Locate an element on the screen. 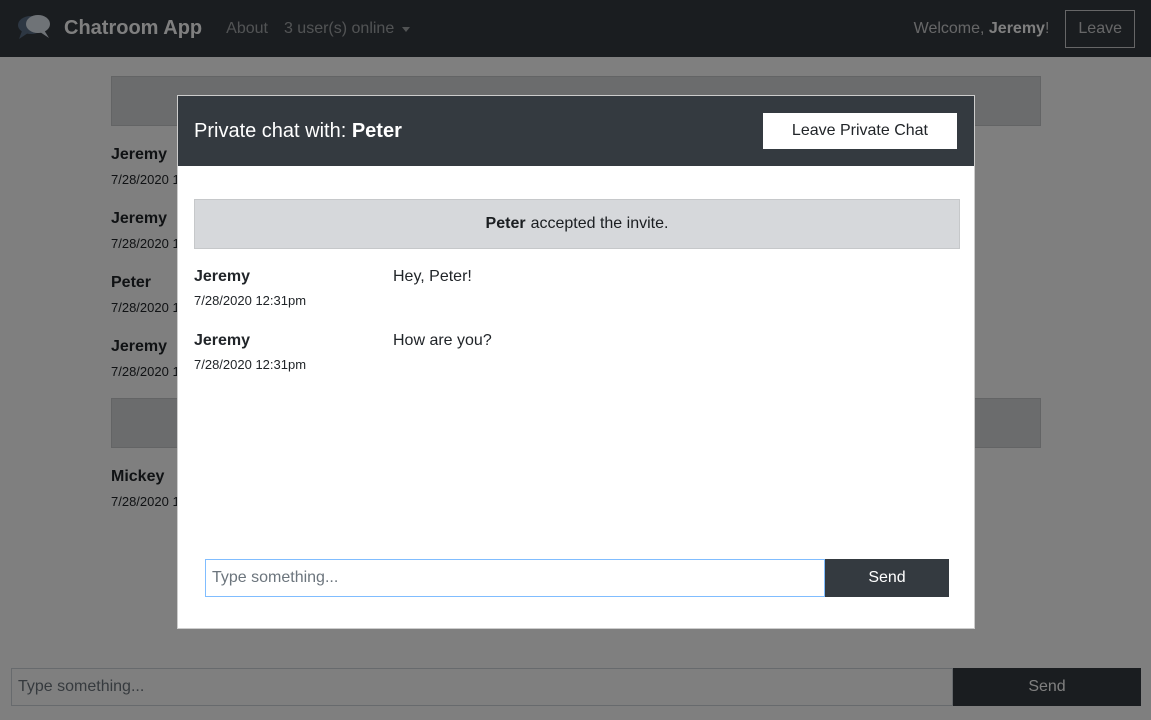  modal-title-user: Peter is located at coordinates (376, 130).